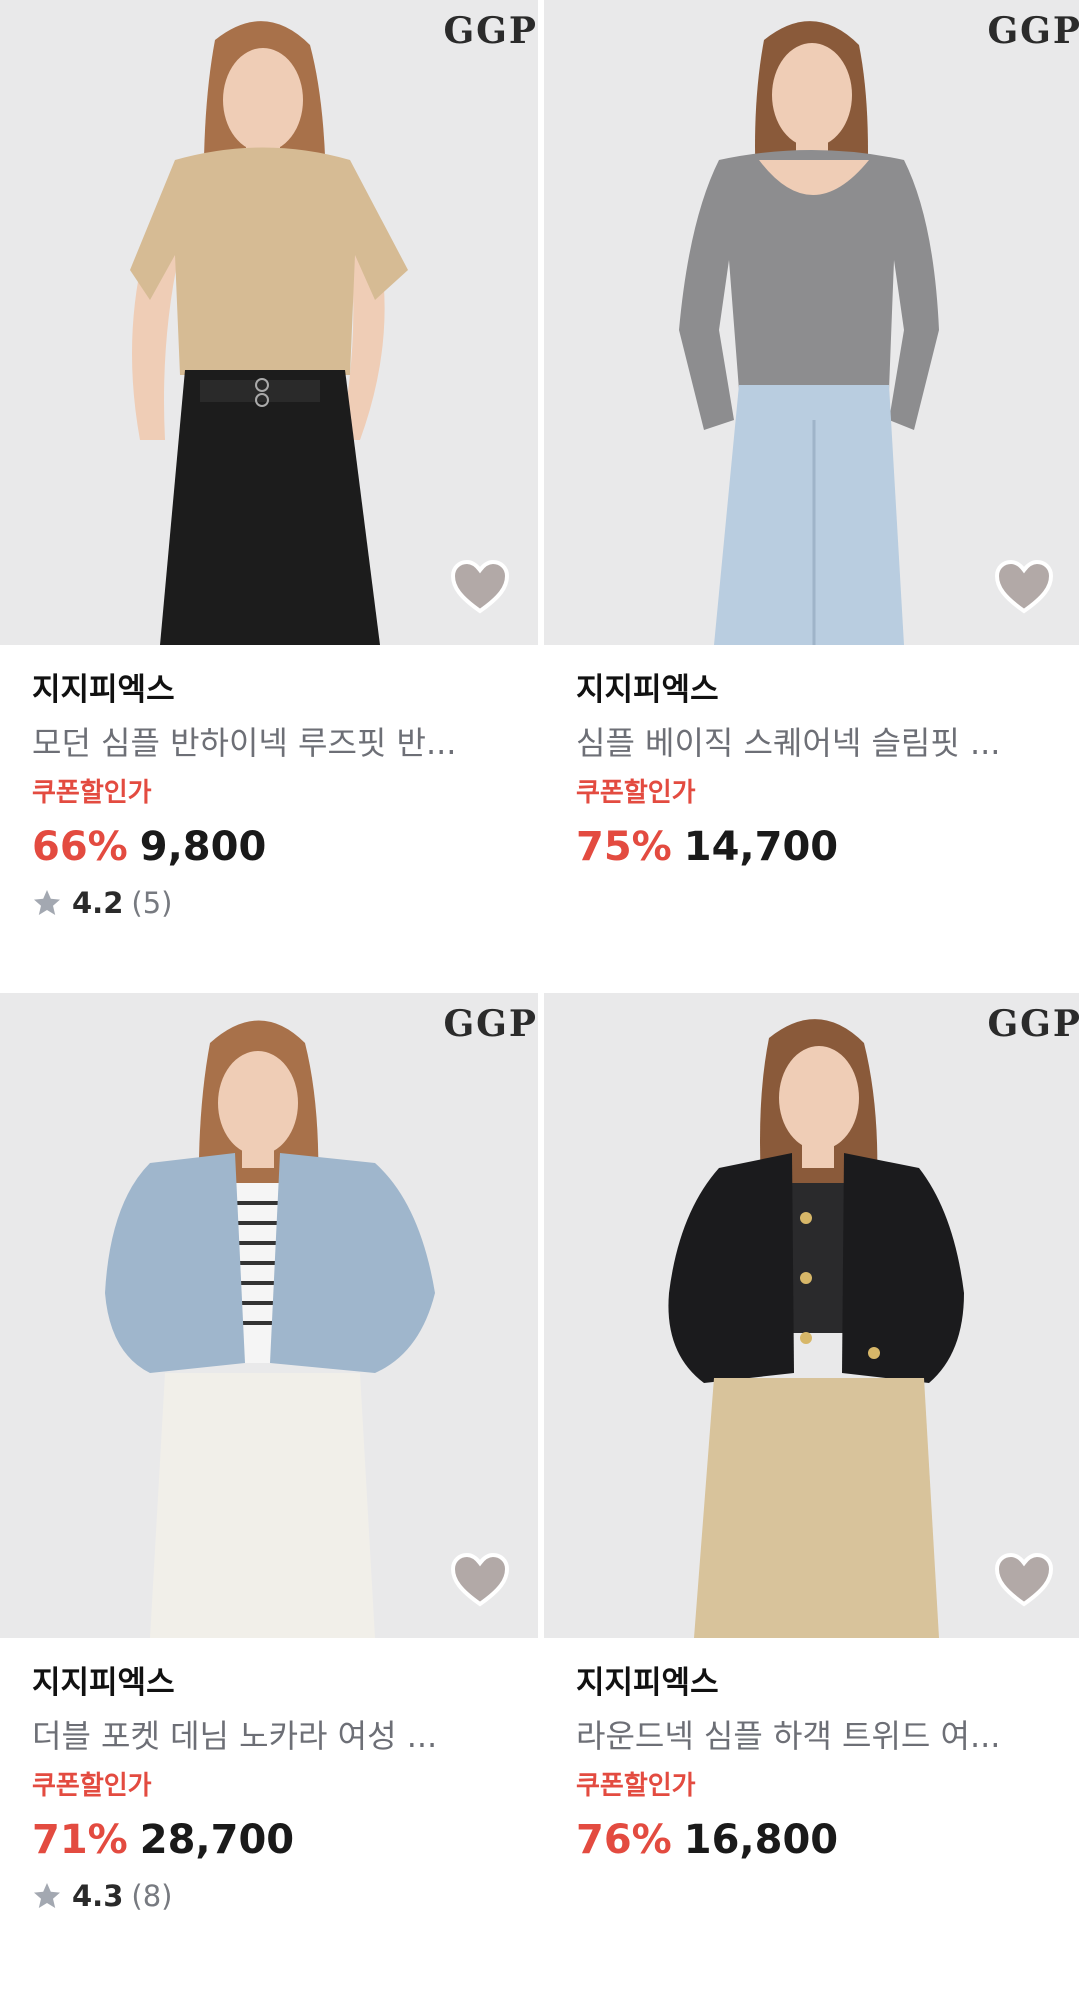 This screenshot has width=1079, height=1993. I want to click on price-row: 76% 16,800, so click(826, 1840).